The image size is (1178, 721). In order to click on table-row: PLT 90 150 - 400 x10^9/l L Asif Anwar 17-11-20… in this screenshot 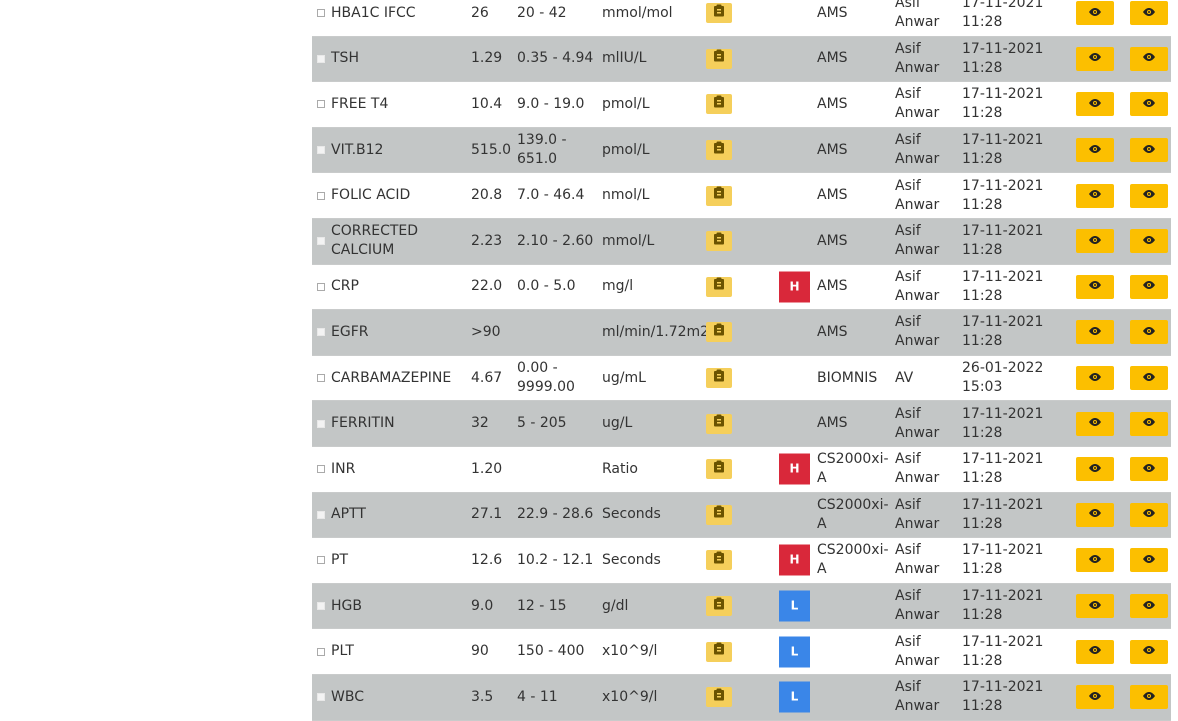, I will do `click(741, 652)`.